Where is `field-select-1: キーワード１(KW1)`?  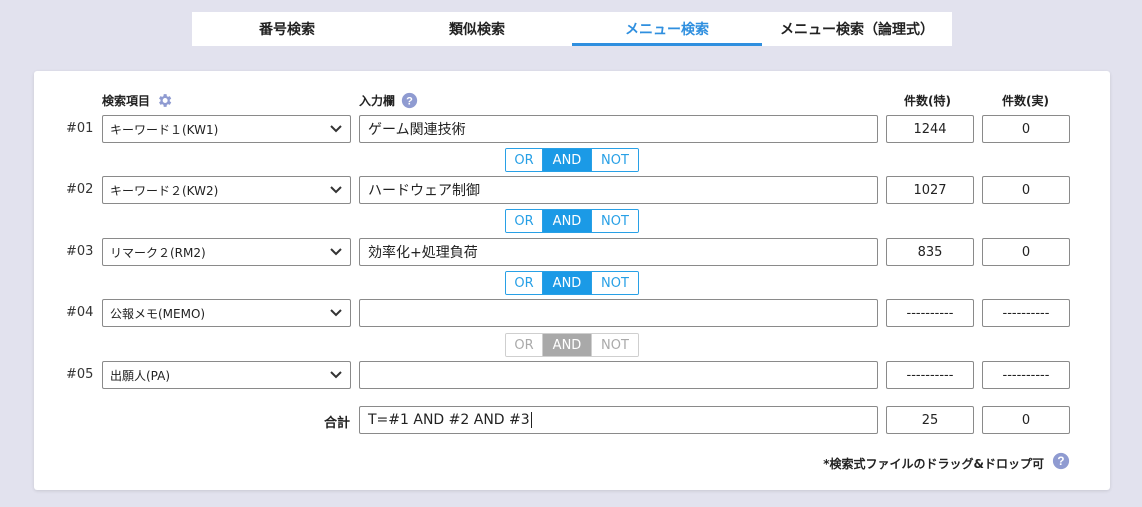
field-select-1: キーワード１(KW1) is located at coordinates (226, 129).